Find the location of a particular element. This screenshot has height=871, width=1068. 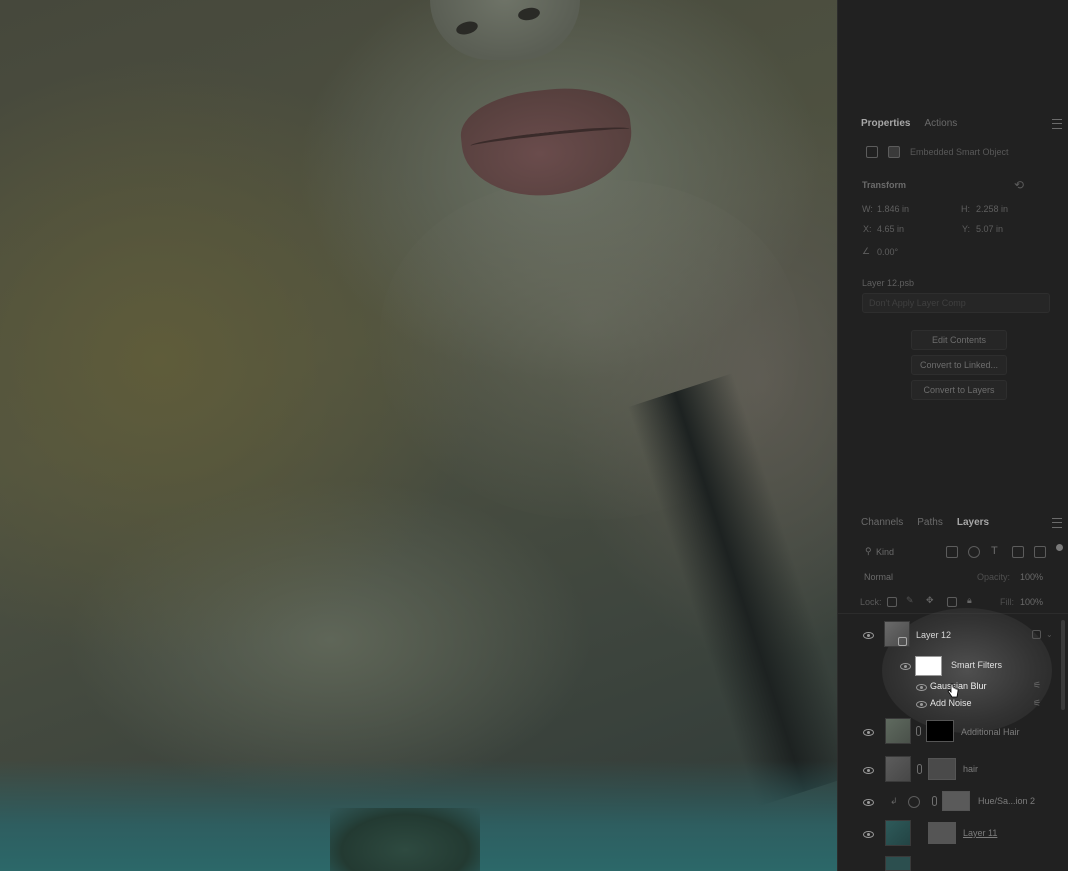

smart-filters-label: Smart Filters is located at coordinates (976, 665).